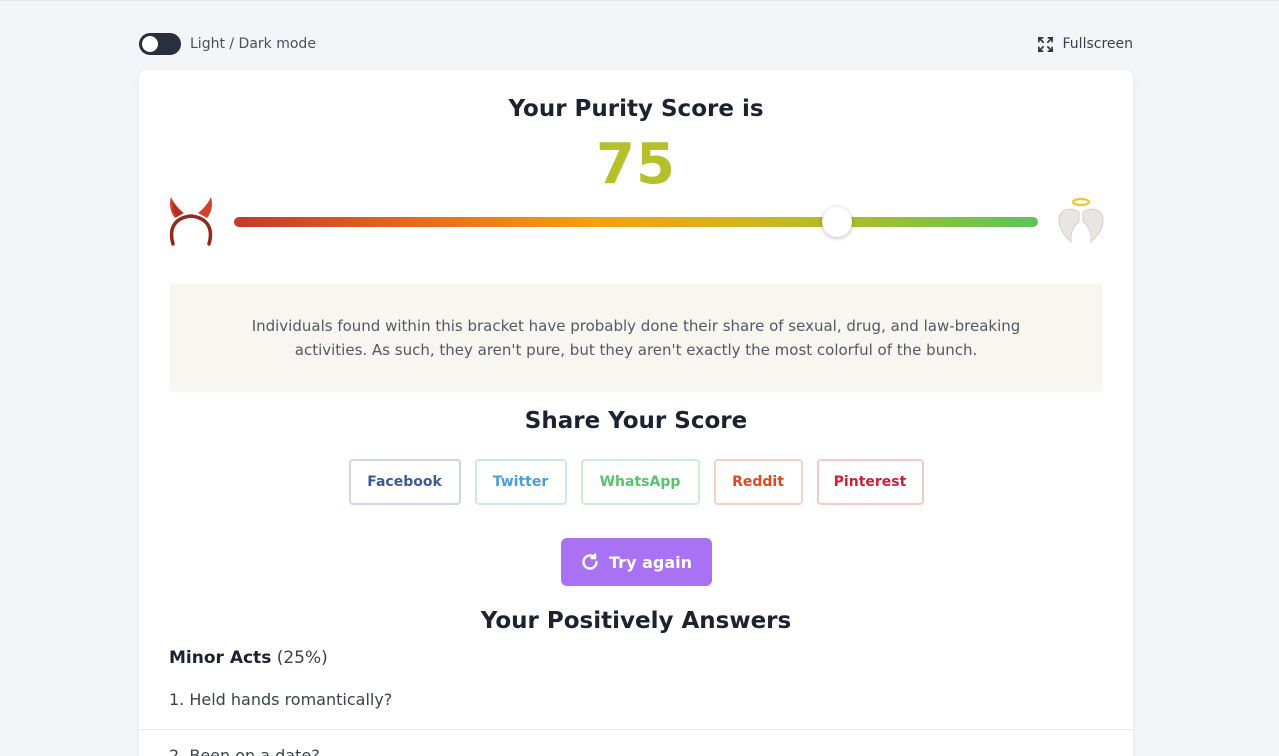  I want to click on refresh-icon, so click(590, 561).